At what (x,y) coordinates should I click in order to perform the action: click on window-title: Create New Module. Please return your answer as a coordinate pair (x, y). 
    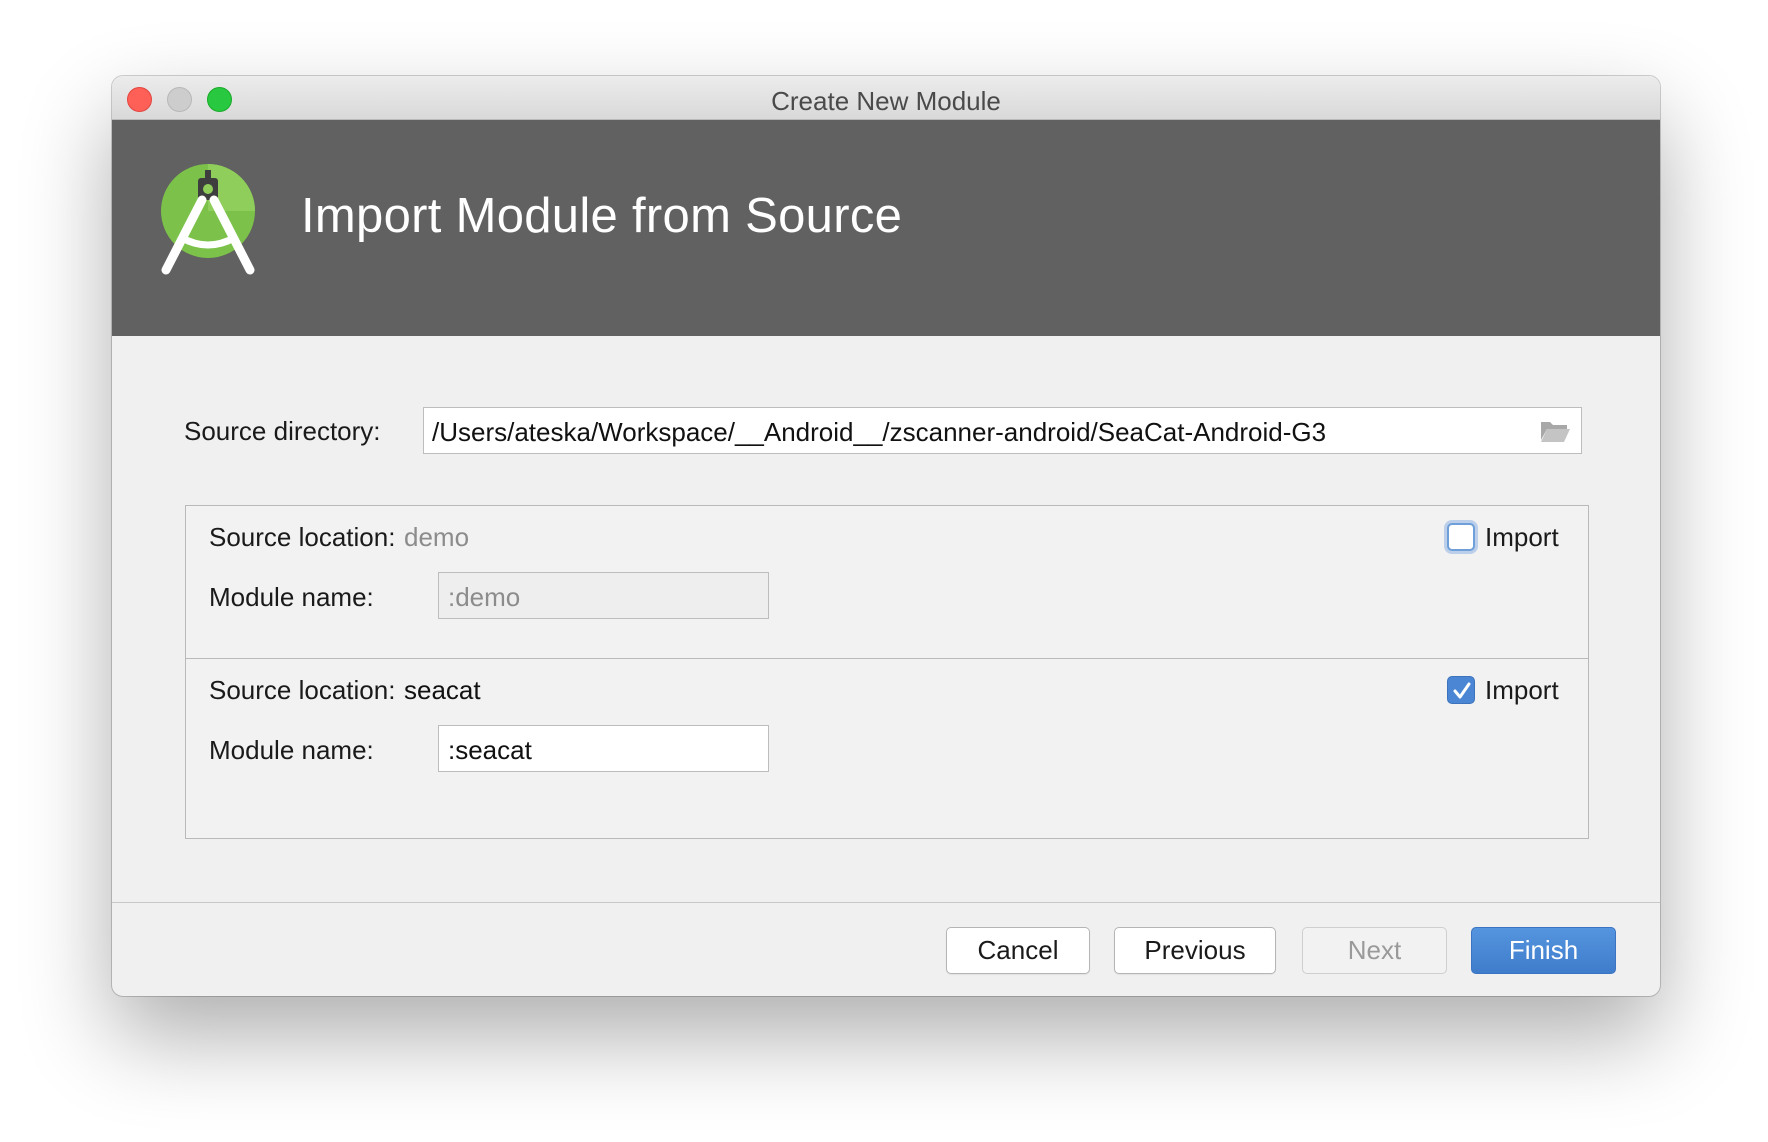
    Looking at the image, I should click on (886, 101).